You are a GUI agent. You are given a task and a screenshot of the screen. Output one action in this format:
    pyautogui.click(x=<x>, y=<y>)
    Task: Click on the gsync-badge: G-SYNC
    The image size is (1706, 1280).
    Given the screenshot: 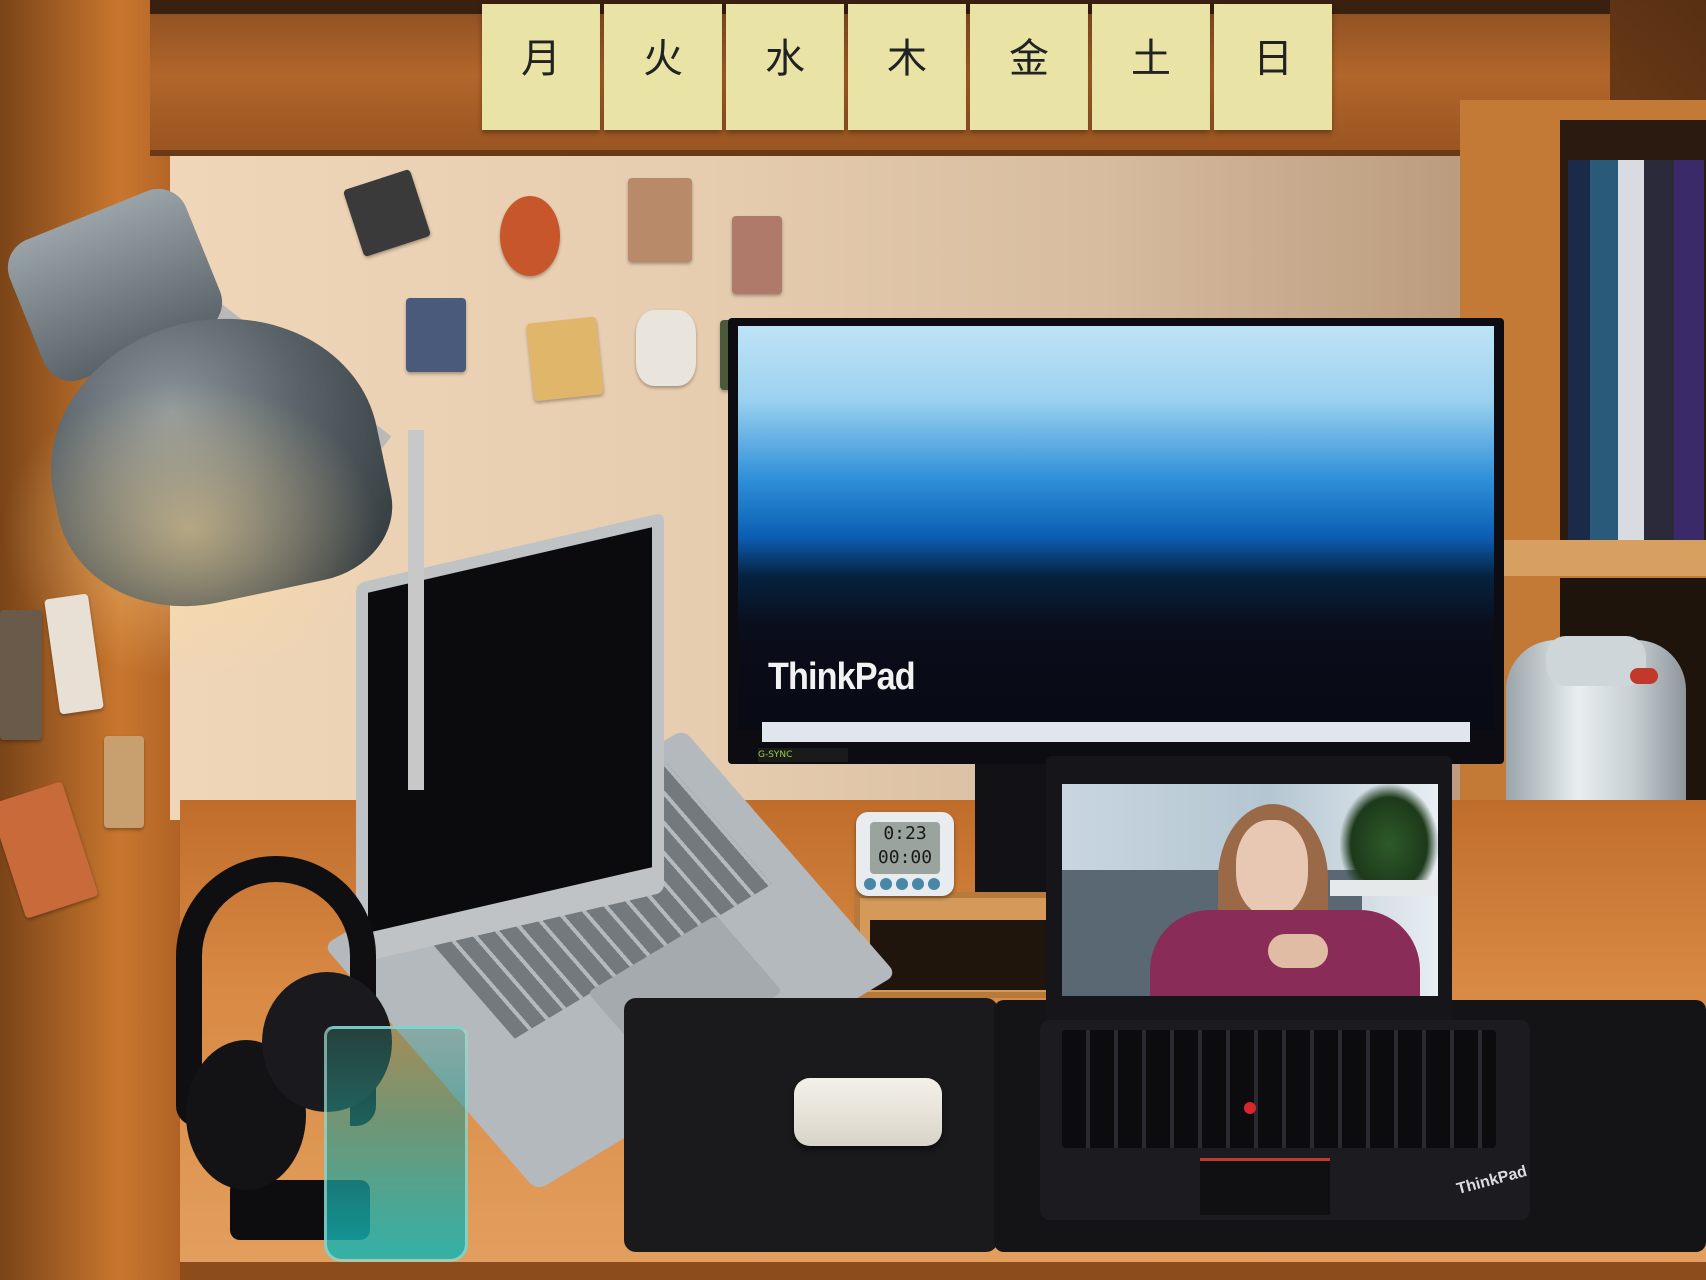 What is the action you would take?
    pyautogui.click(x=803, y=755)
    